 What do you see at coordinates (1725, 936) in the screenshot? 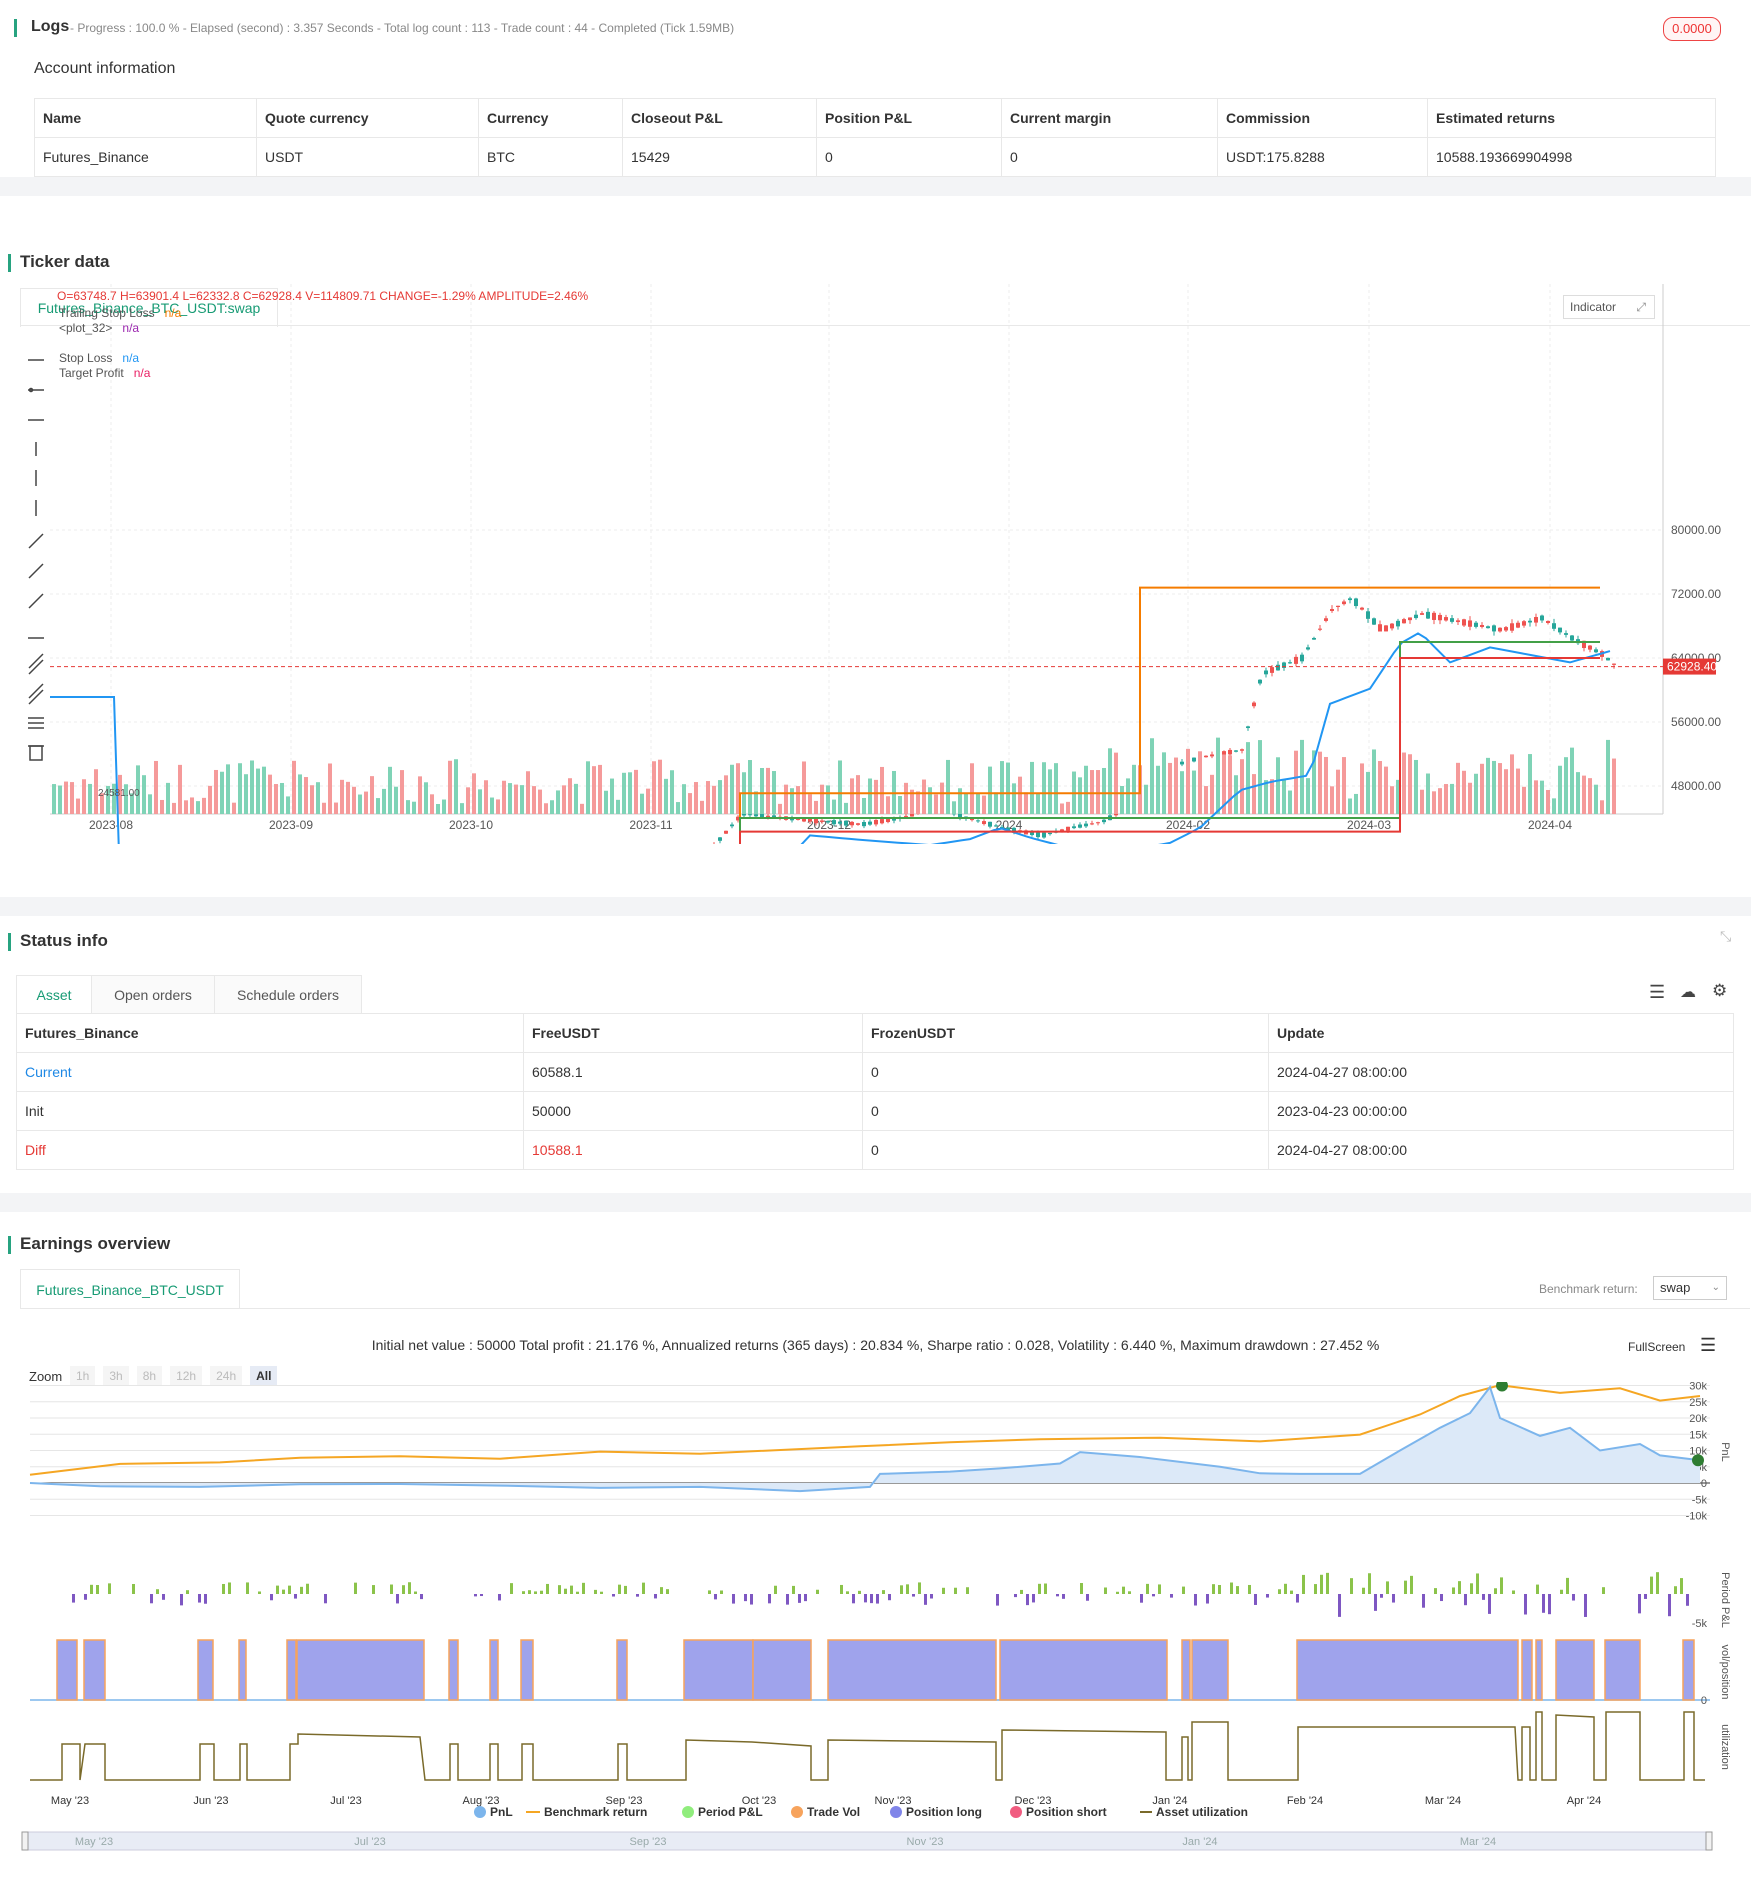
I see `collapse-icon: ⤡` at bounding box center [1725, 936].